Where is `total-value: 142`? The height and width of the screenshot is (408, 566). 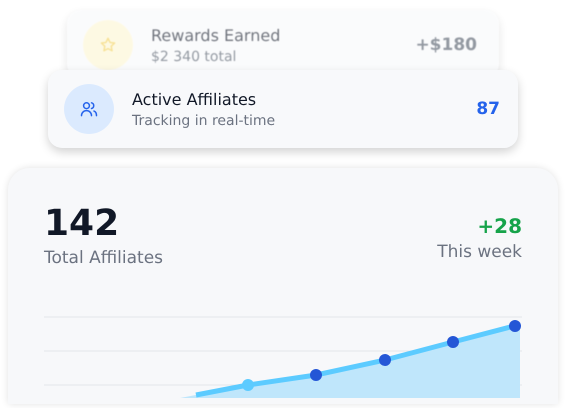
total-value: 142 is located at coordinates (82, 224).